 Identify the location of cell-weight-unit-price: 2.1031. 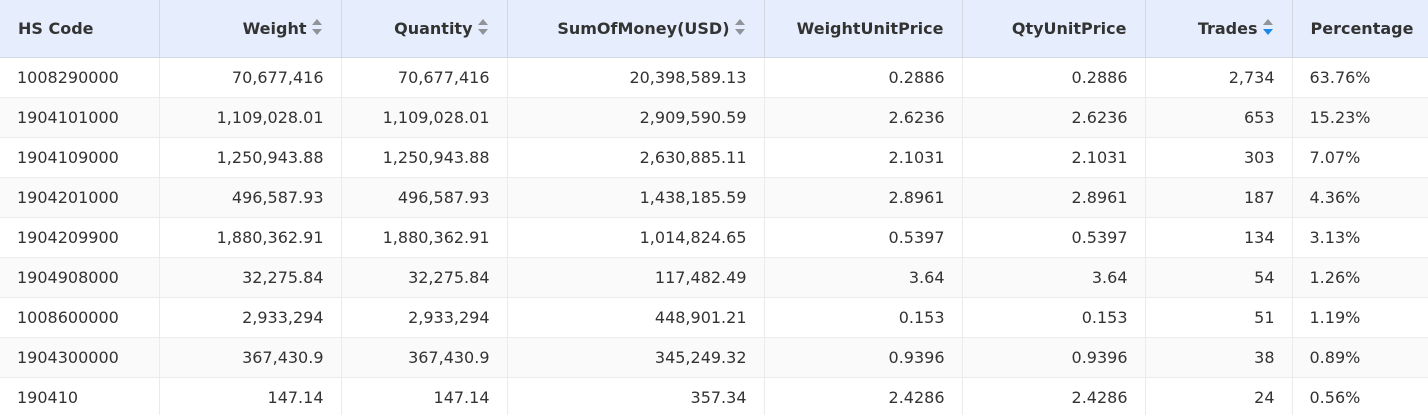
(863, 157).